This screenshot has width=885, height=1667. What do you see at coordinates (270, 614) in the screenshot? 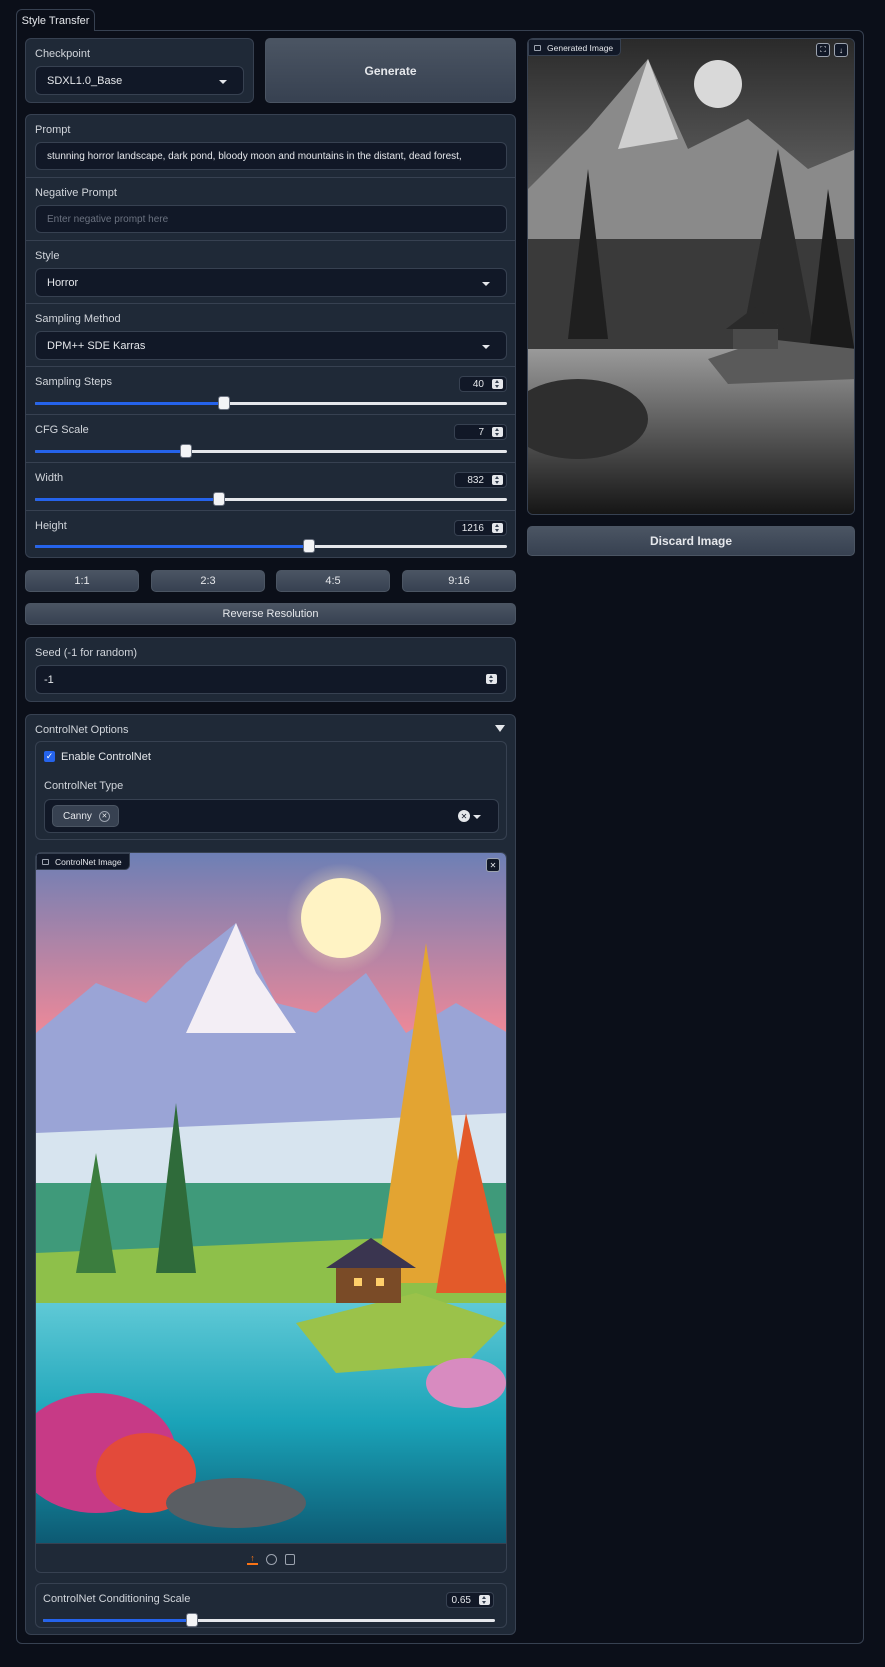
I see `reverse-resolution-button: Reverse Resolution` at bounding box center [270, 614].